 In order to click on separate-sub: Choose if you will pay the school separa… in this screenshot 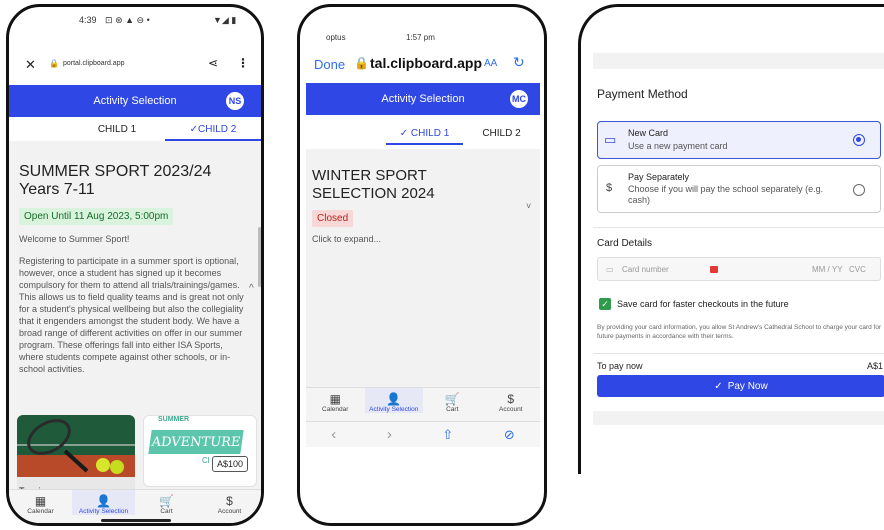, I will do `click(726, 194)`.